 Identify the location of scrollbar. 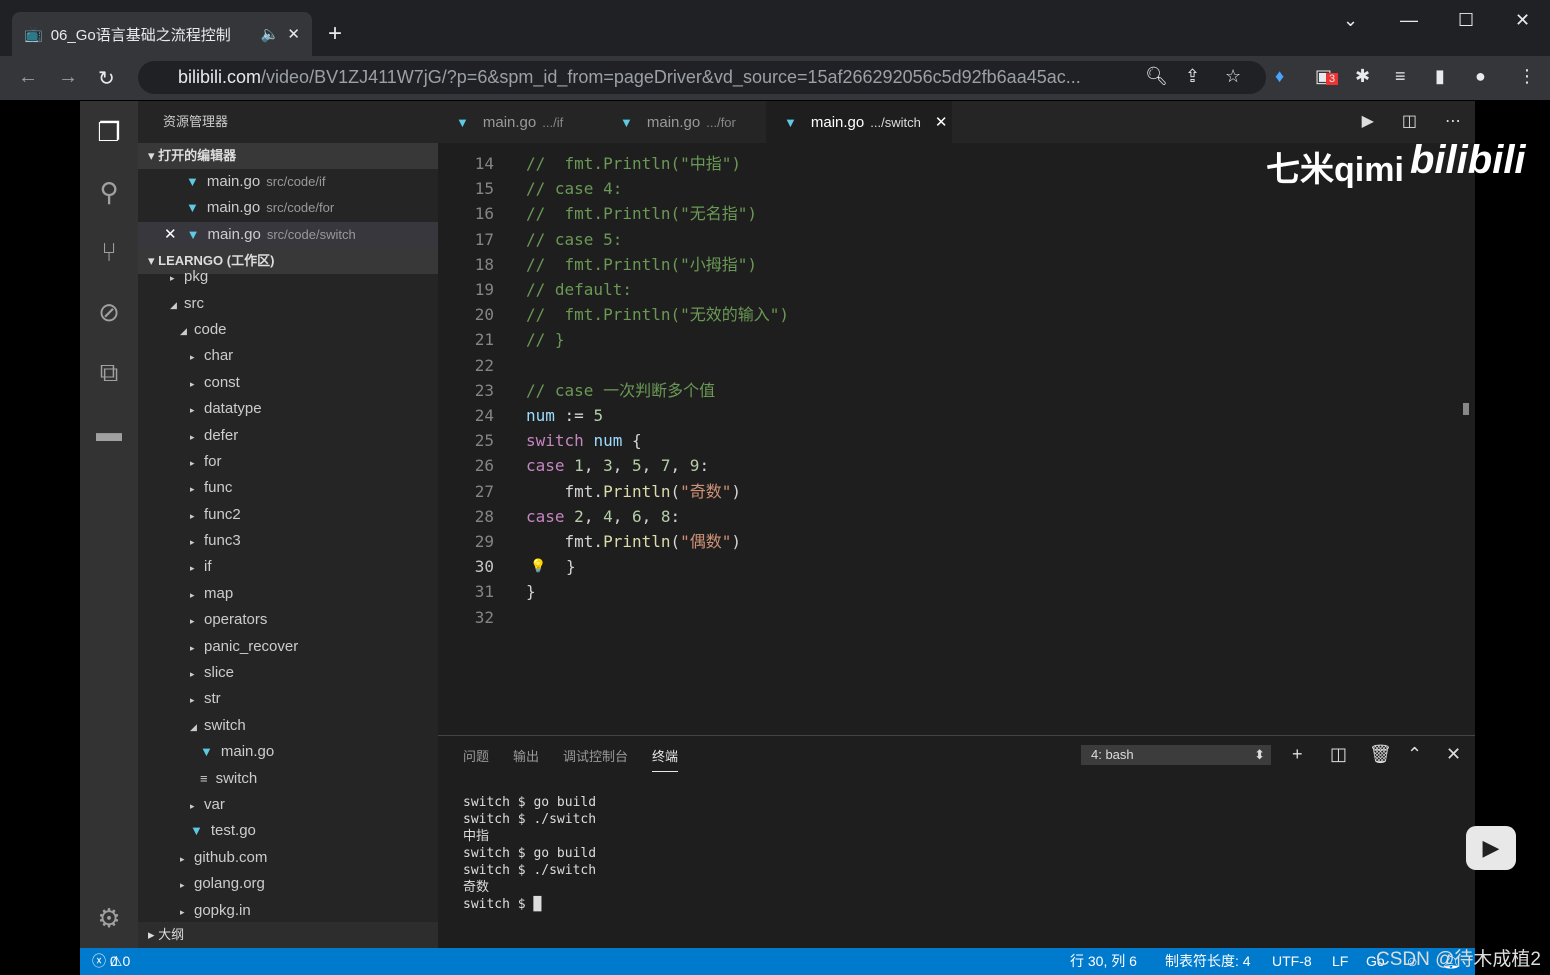
(1466, 409).